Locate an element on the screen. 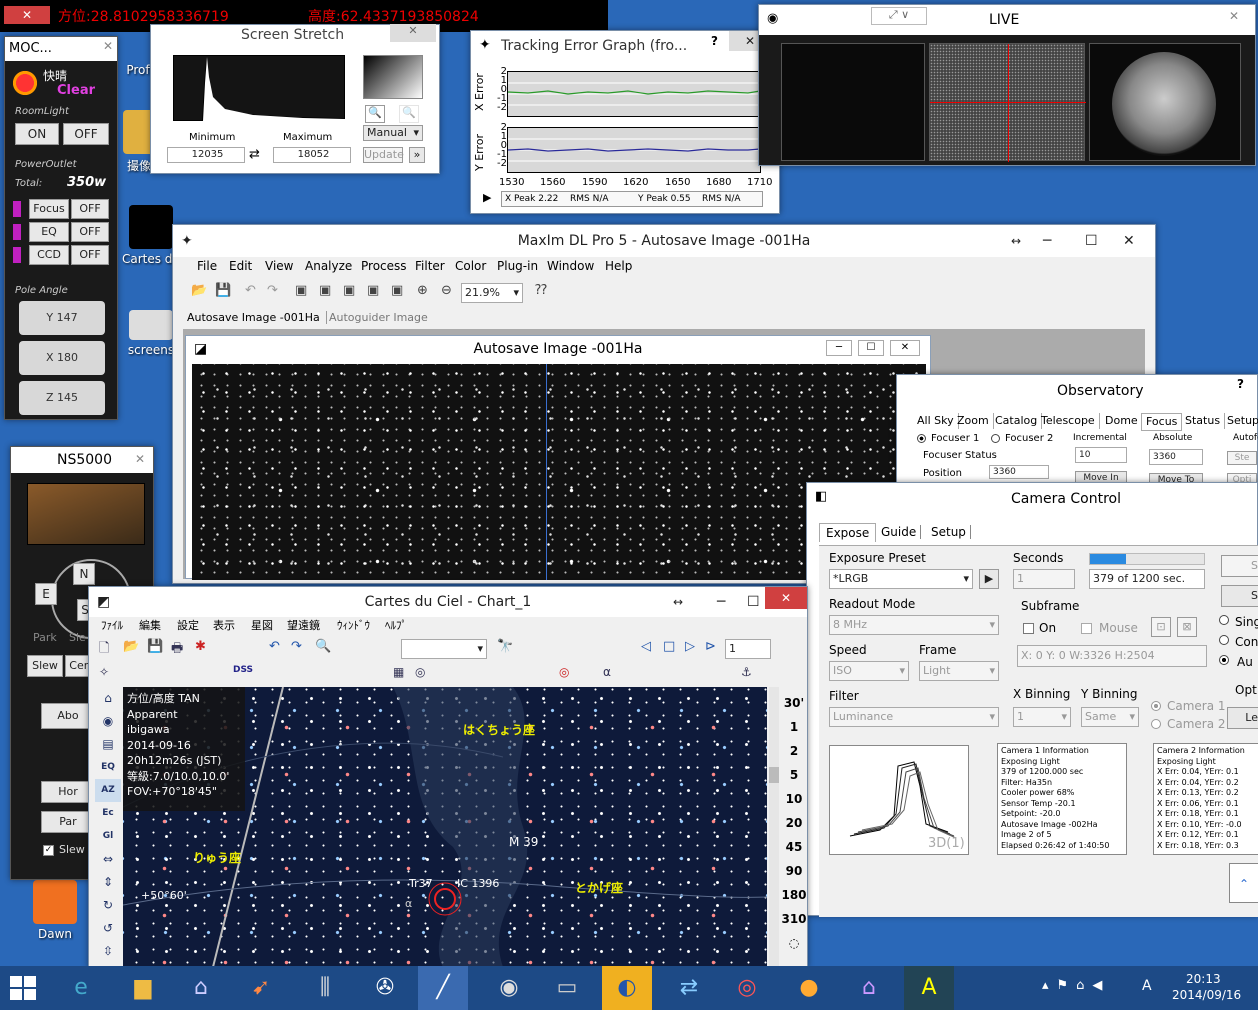 Image resolution: width=1258 pixels, height=1010 pixels. chart-scrollbar is located at coordinates (774, 827).